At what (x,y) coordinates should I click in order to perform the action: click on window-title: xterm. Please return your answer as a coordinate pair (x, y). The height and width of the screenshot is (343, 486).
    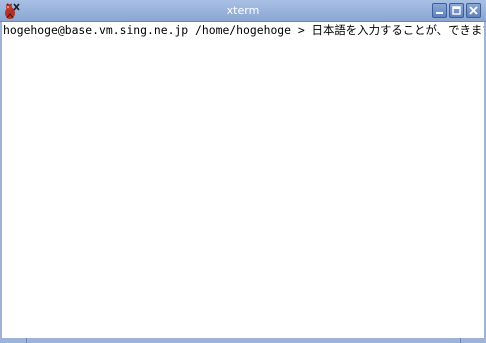
    Looking at the image, I should click on (243, 10).